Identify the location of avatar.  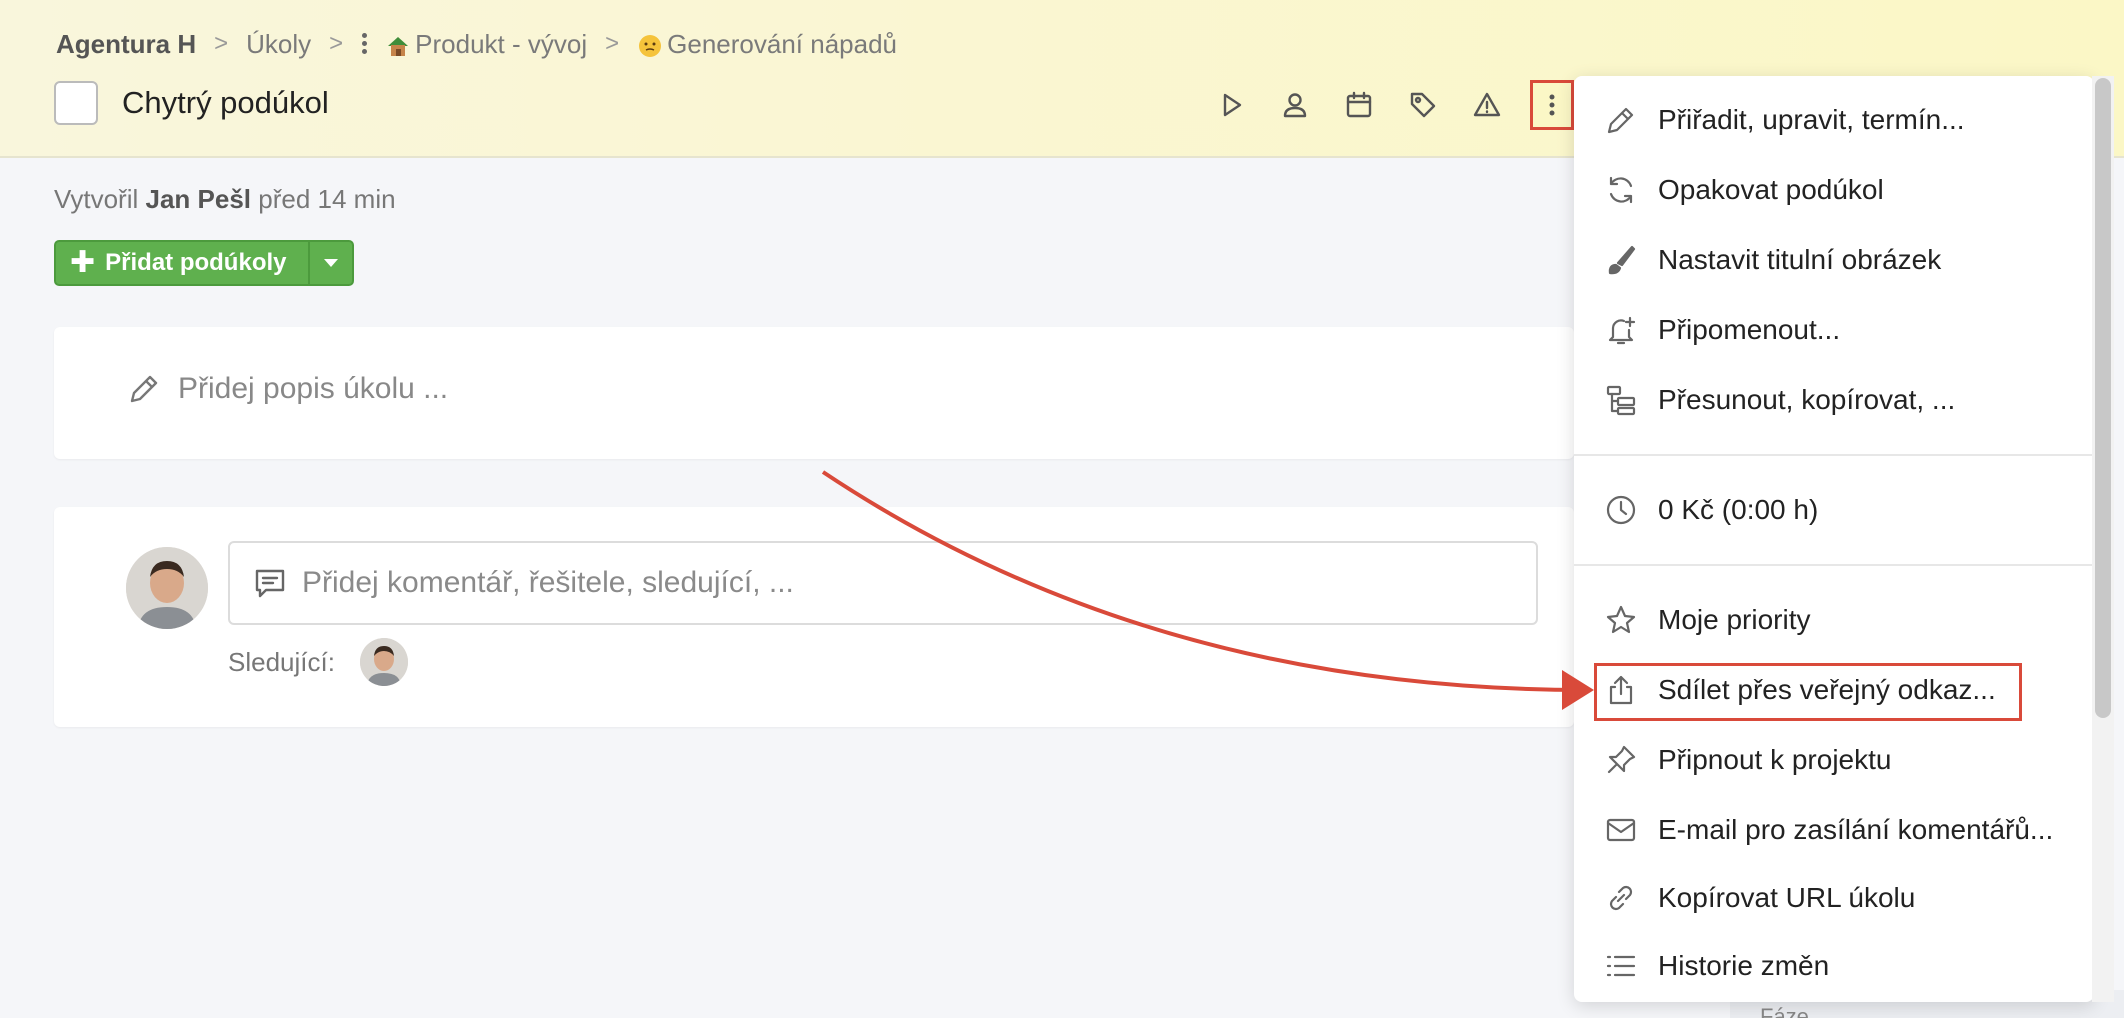
(167, 588).